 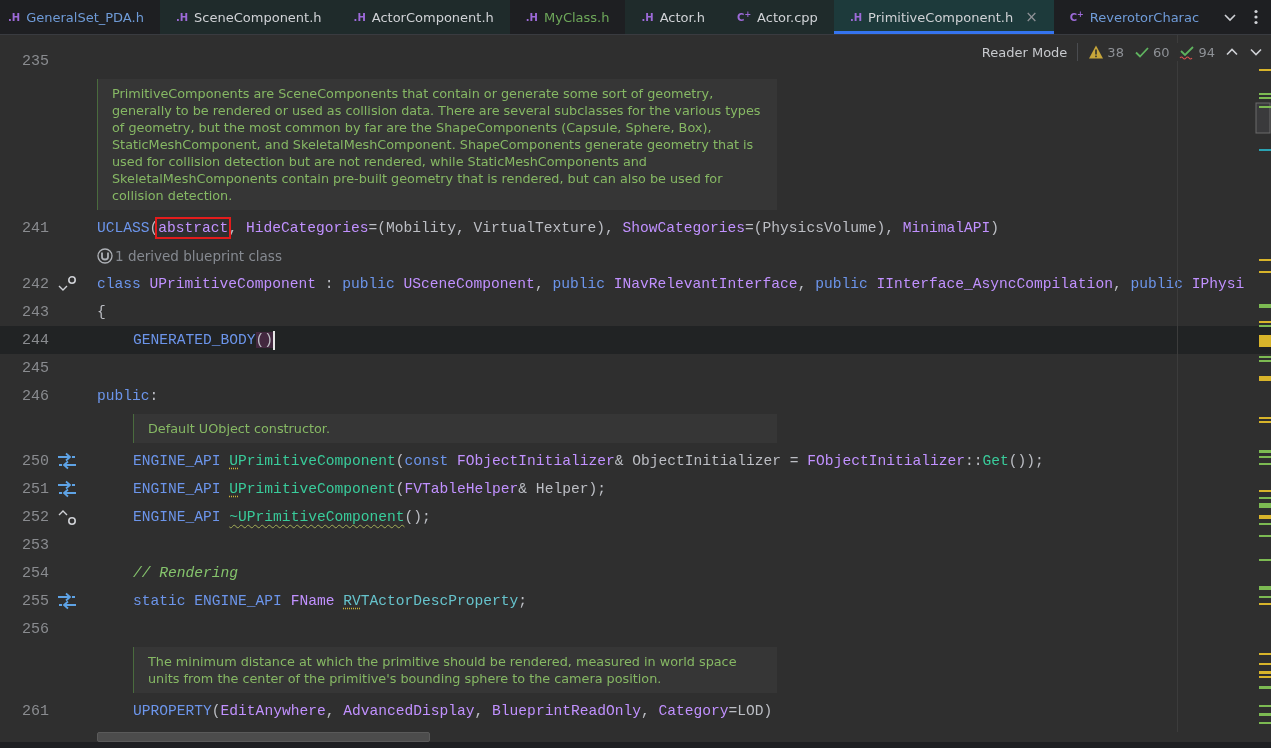 What do you see at coordinates (566, 711) in the screenshot?
I see `code-token: BlueprintReadOnly` at bounding box center [566, 711].